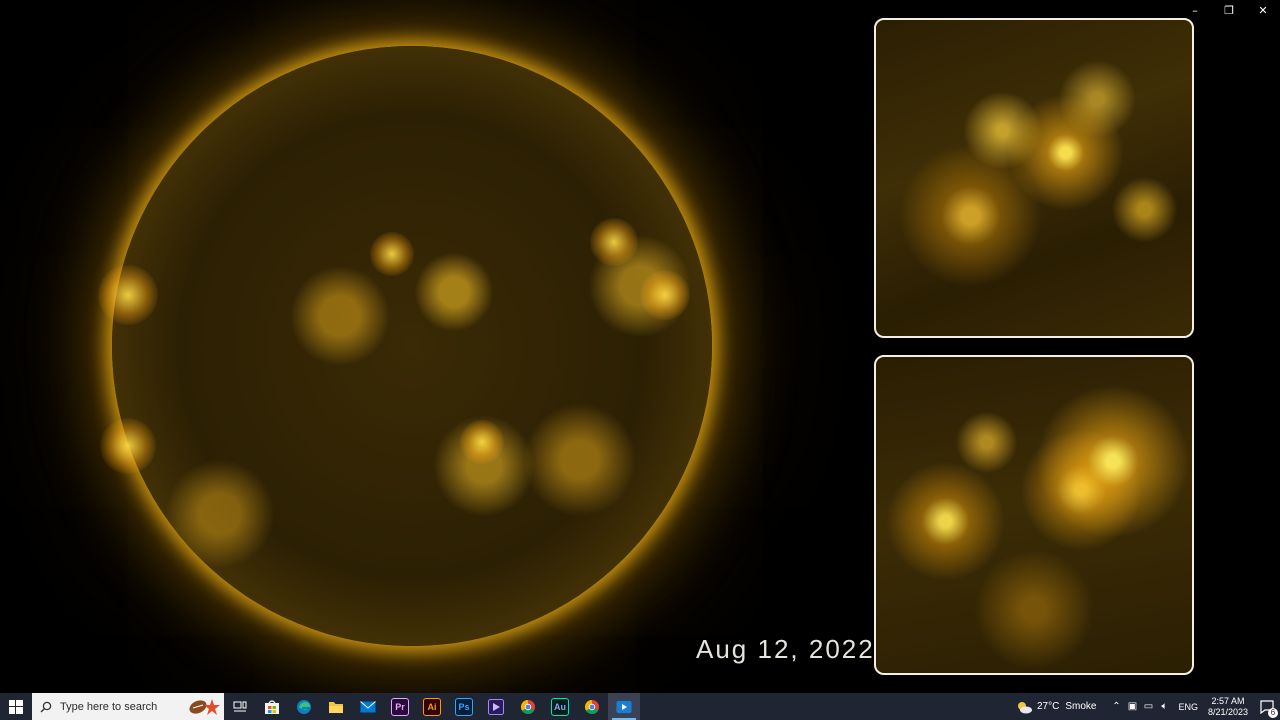  I want to click on taskbar-app-store, so click(272, 706).